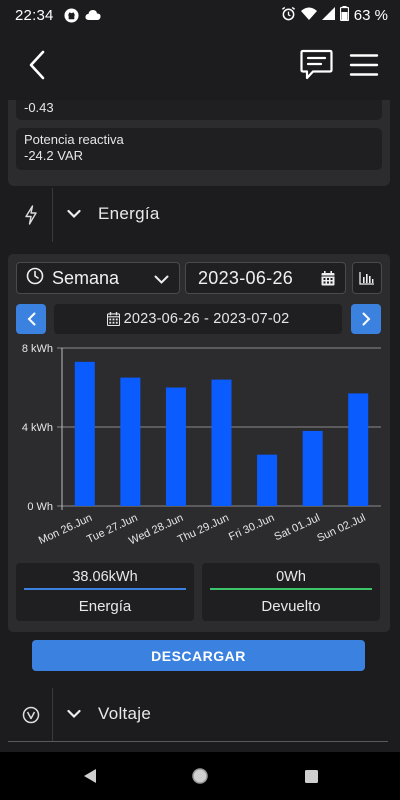 The width and height of the screenshot is (400, 800). I want to click on home-nav-icon, so click(200, 776).